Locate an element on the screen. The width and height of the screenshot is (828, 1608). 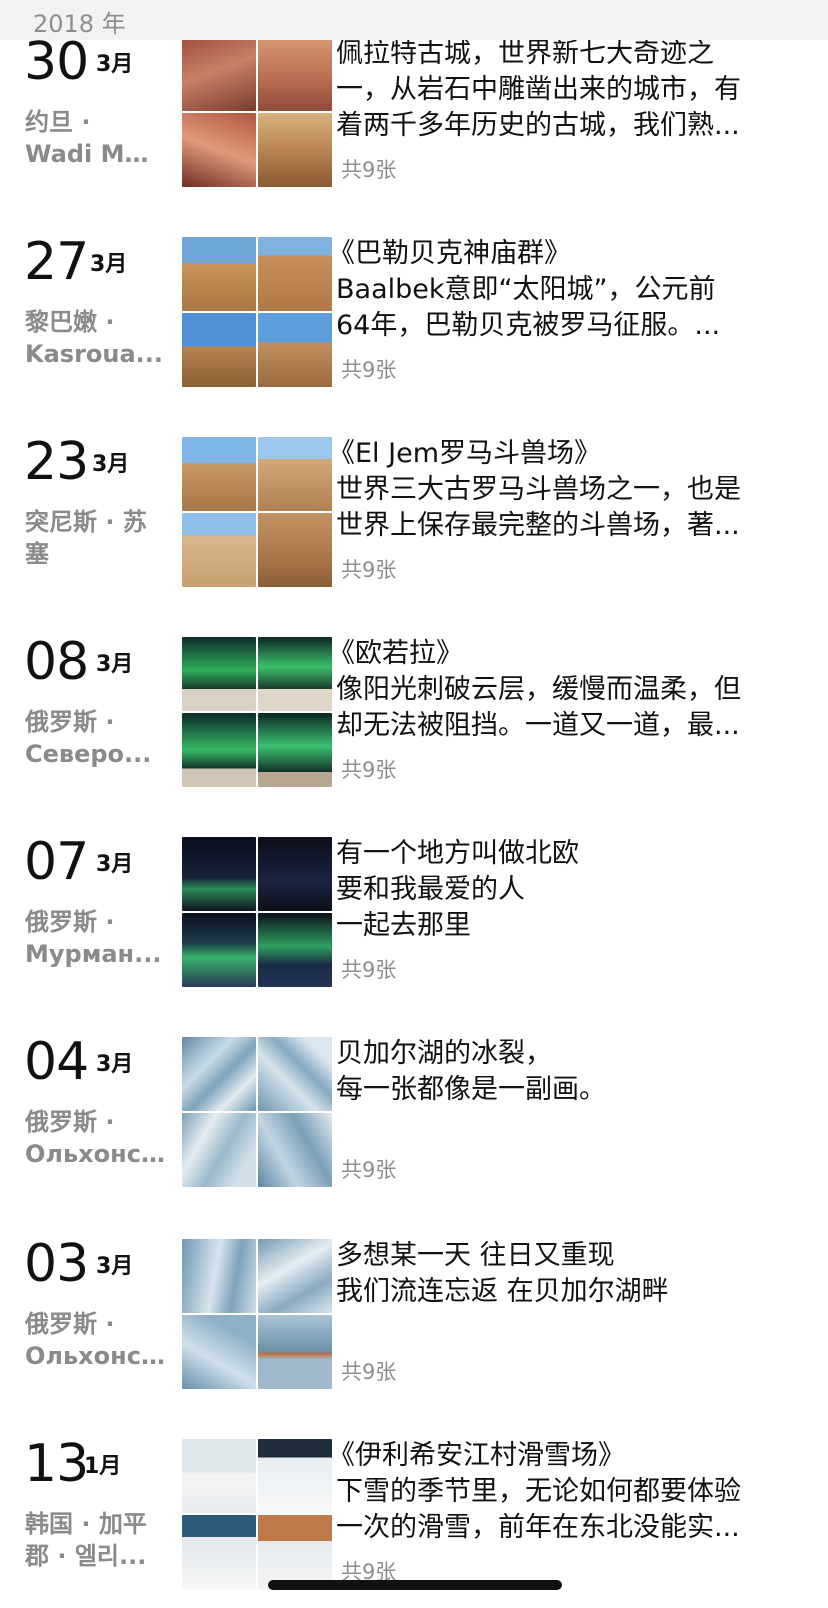
entry-day: 27 is located at coordinates (56, 262).